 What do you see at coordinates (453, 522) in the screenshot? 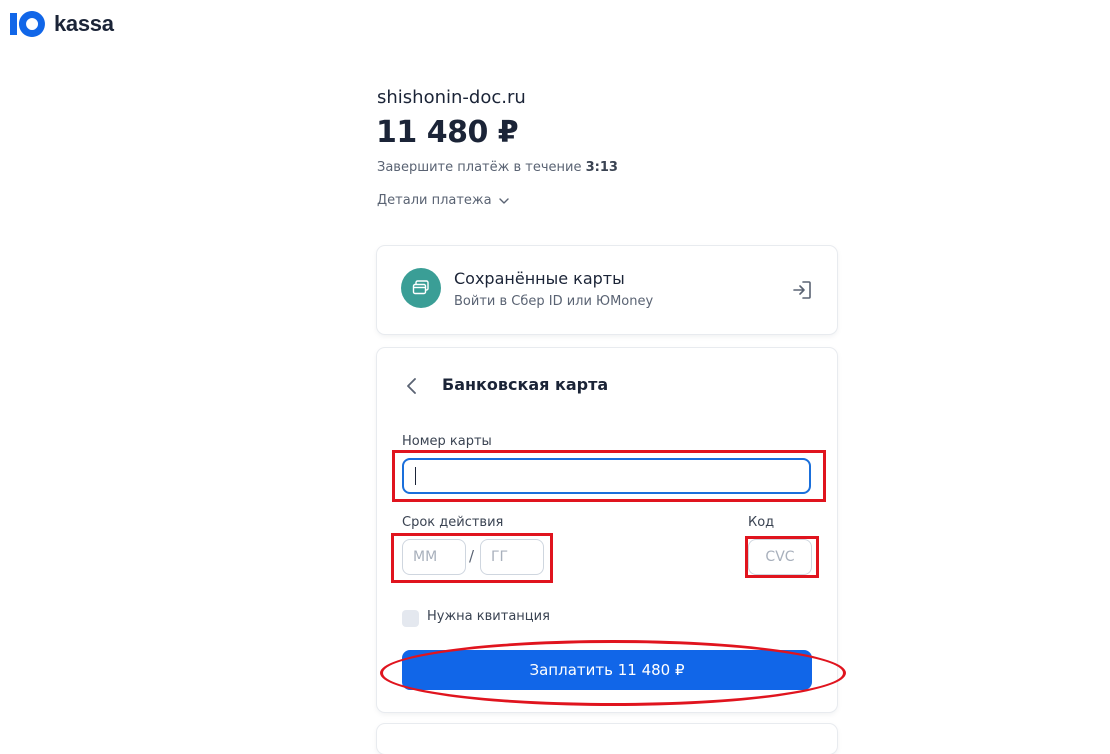
I see `expiry-label: Срок действия` at bounding box center [453, 522].